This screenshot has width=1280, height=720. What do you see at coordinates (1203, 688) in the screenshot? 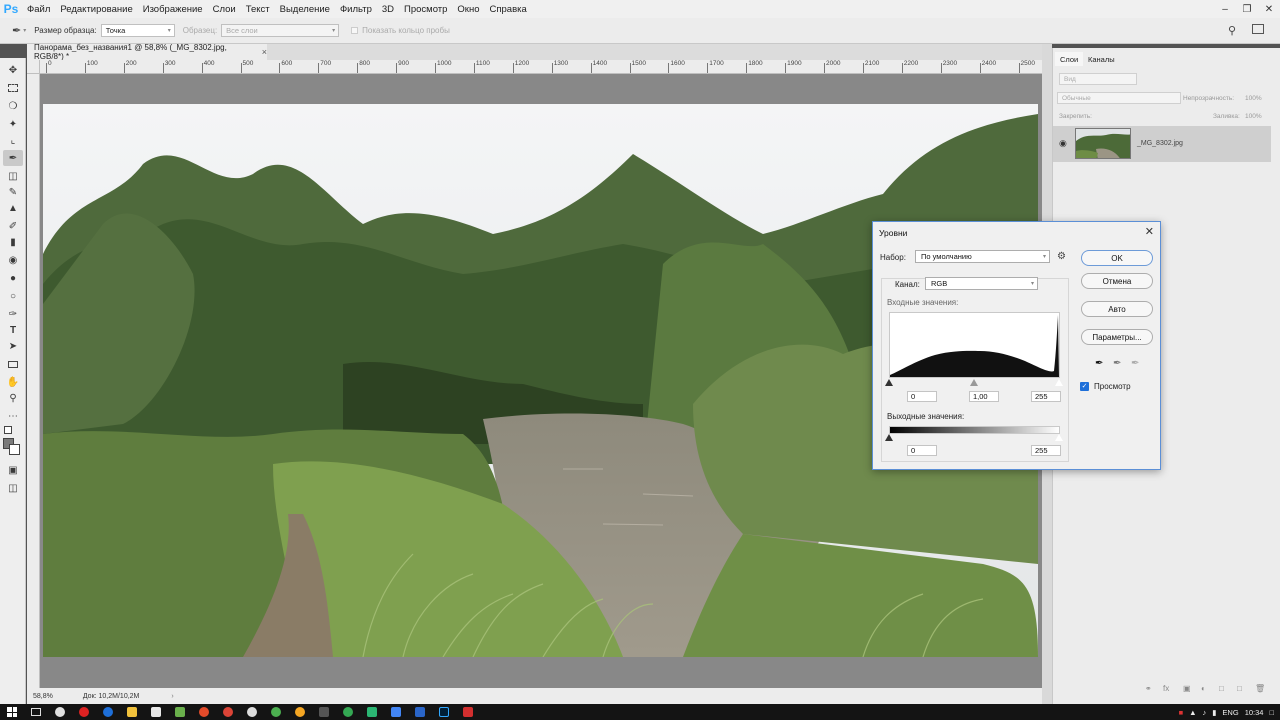
I see `adjustment-layer-icon: ◐` at bounding box center [1203, 688].